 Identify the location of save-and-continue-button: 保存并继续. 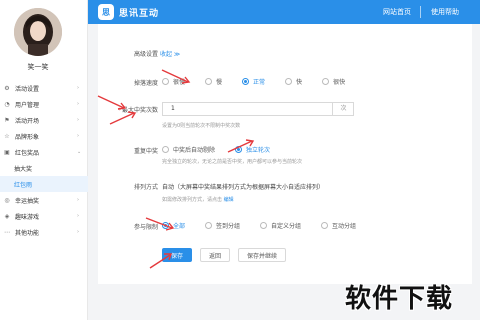
(262, 255).